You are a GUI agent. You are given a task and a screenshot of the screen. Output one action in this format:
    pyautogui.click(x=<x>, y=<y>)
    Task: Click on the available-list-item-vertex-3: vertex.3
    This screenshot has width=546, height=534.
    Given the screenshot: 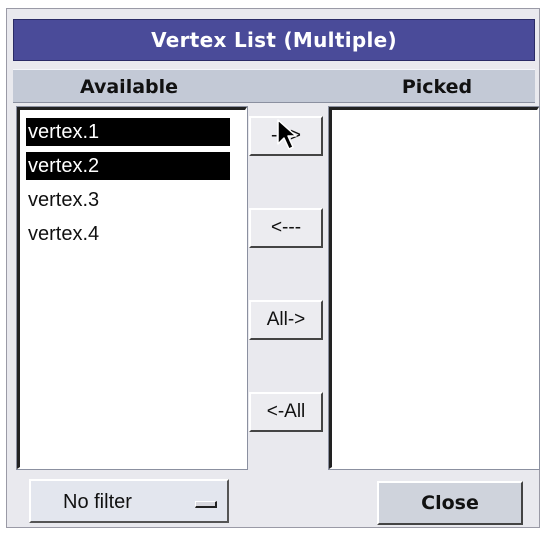 What is the action you would take?
    pyautogui.click(x=128, y=200)
    